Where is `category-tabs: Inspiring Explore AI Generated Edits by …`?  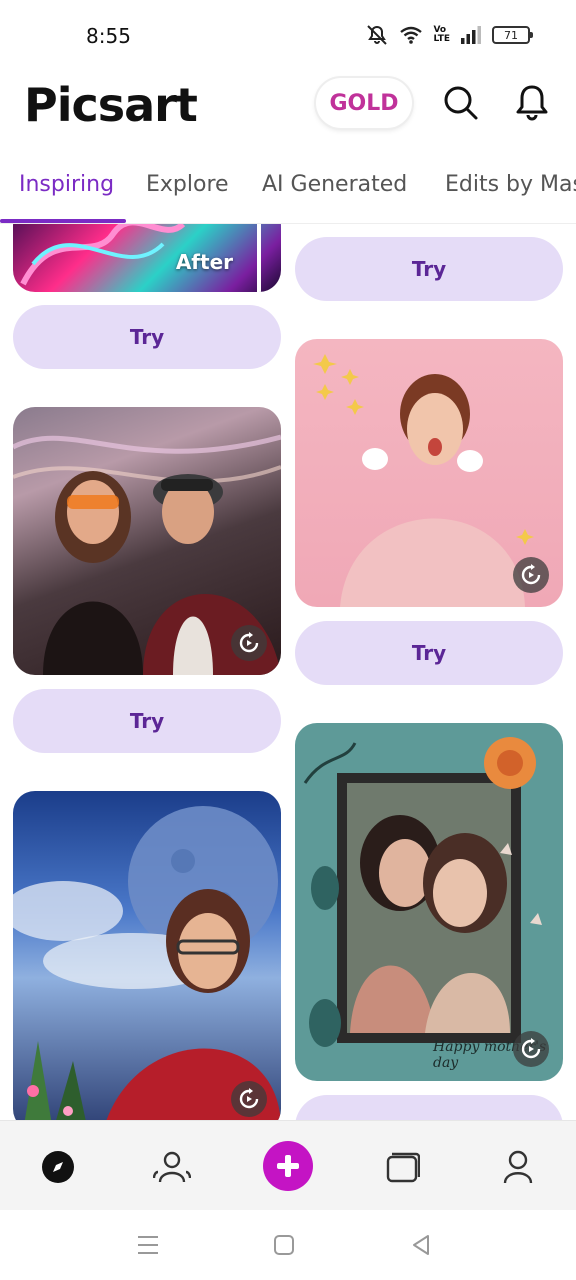 category-tabs: Inspiring Explore AI Generated Edits by … is located at coordinates (288, 192).